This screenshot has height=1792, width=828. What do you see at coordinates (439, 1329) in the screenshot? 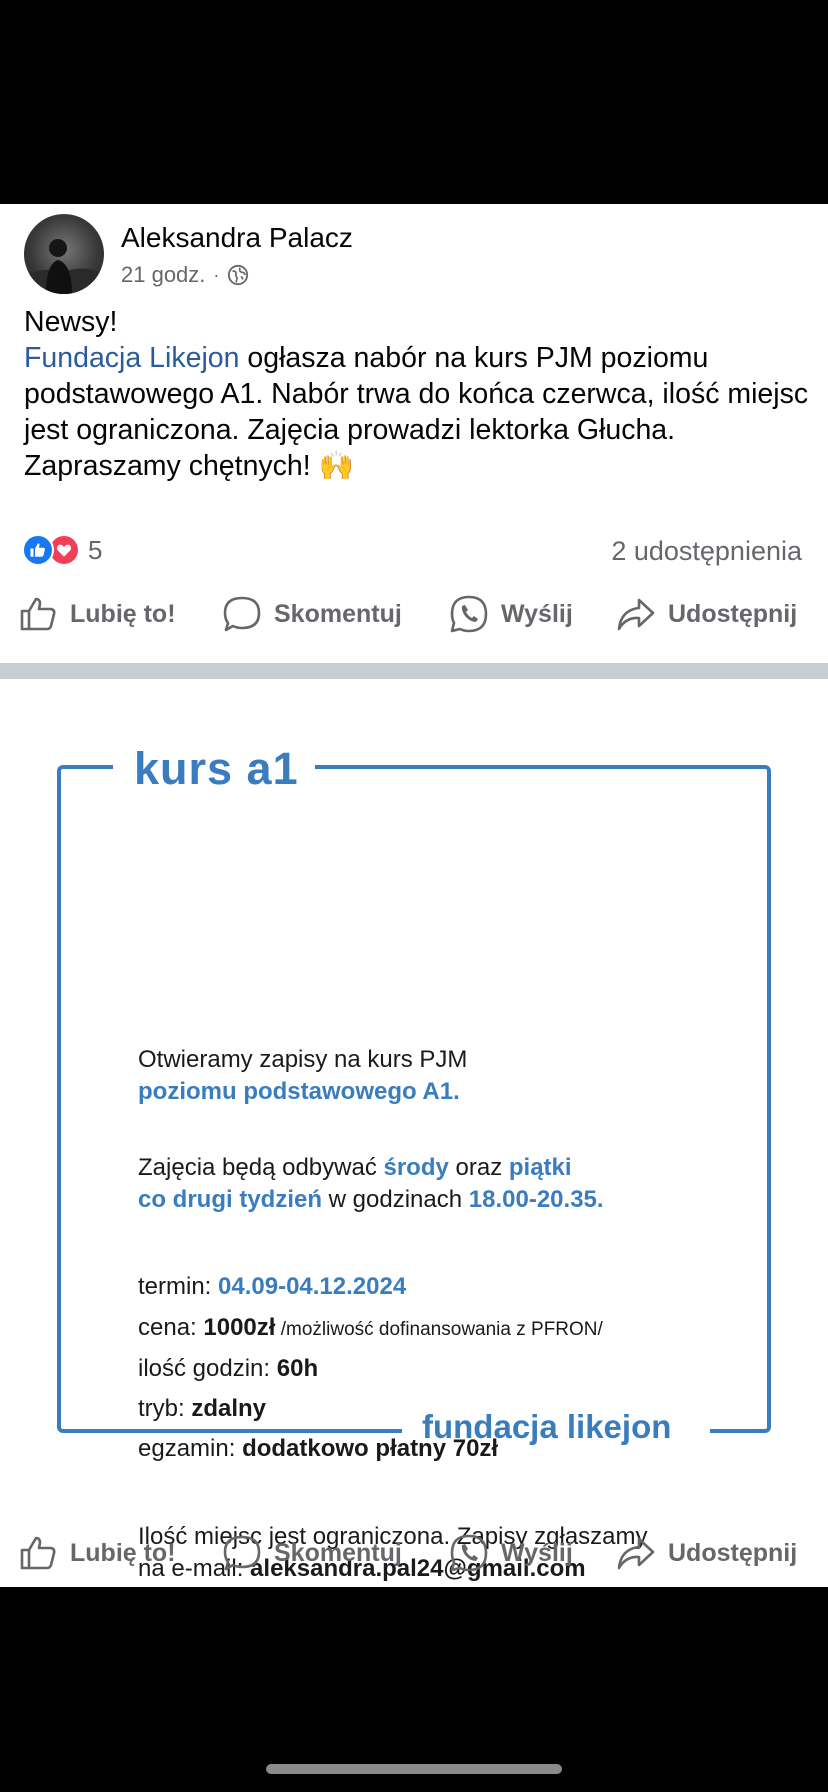
I see `flyer-price-note: /możliwość dofinansowania z PFRON/` at bounding box center [439, 1329].